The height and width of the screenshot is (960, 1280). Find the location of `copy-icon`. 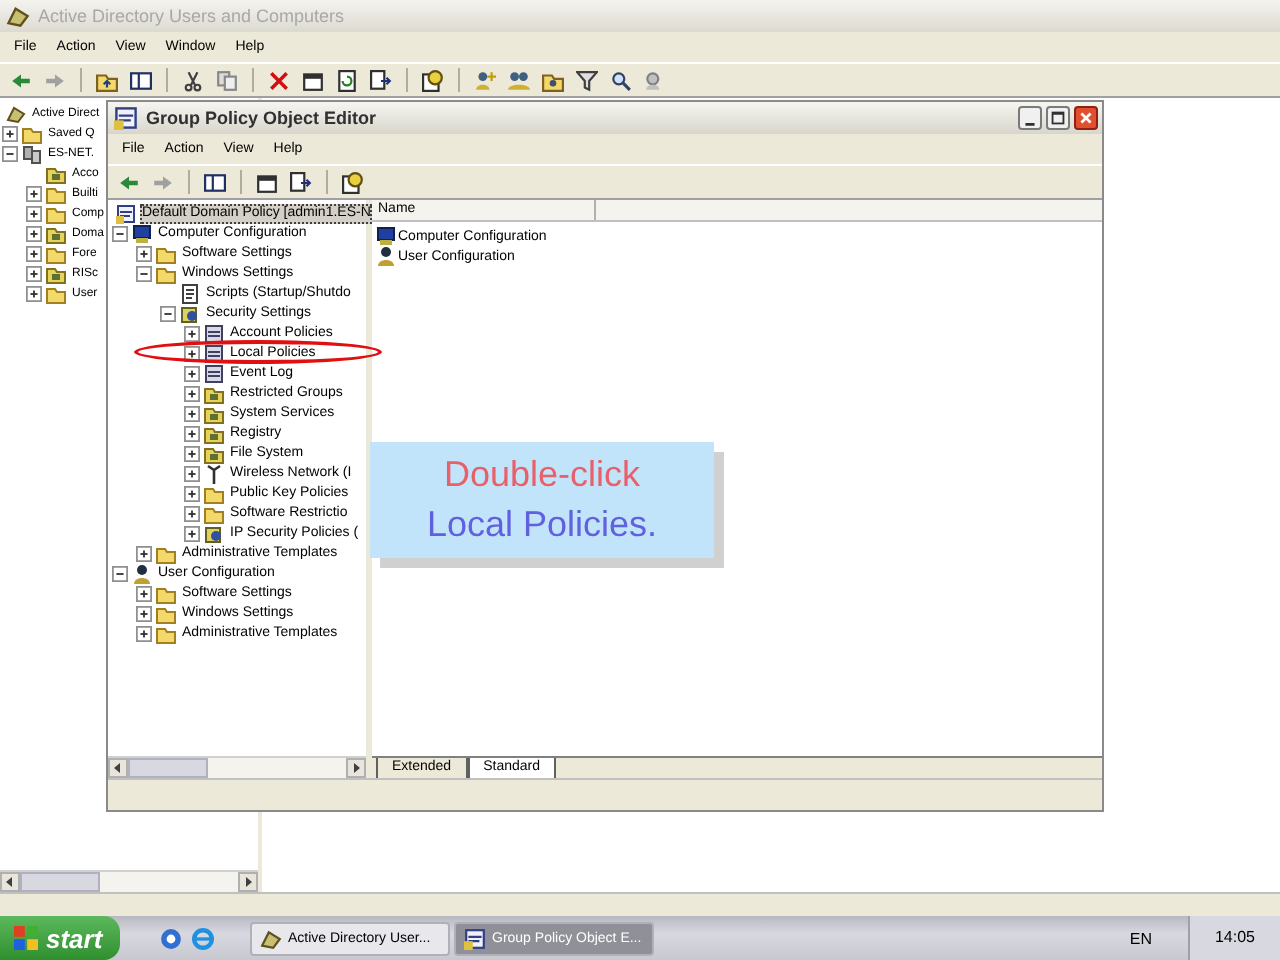

copy-icon is located at coordinates (227, 80).